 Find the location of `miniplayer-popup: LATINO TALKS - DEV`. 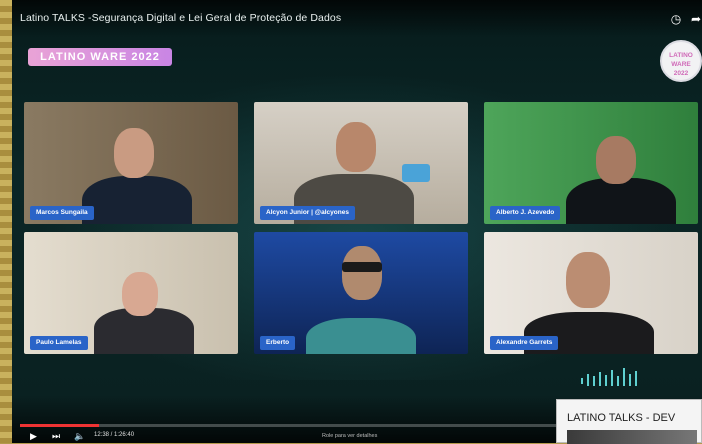

miniplayer-popup: LATINO TALKS - DEV is located at coordinates (629, 421).